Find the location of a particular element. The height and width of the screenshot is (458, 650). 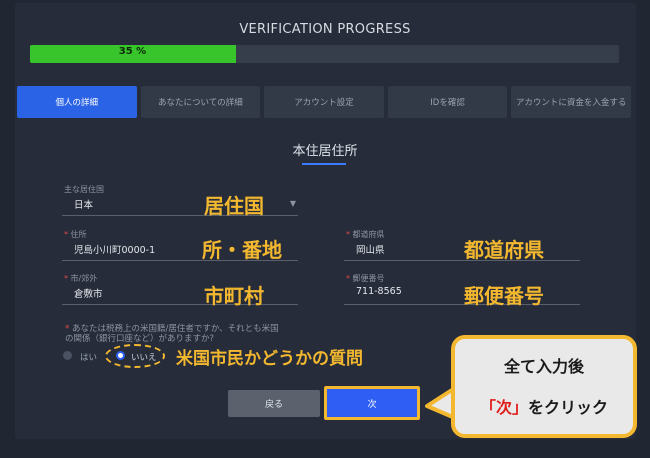

next-button: 次 is located at coordinates (372, 403).